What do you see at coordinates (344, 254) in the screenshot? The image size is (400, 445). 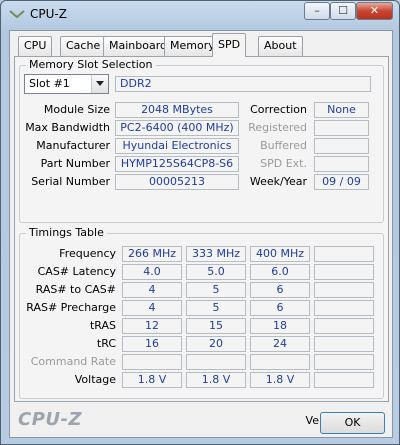 I see `timing-cell-frequency` at bounding box center [344, 254].